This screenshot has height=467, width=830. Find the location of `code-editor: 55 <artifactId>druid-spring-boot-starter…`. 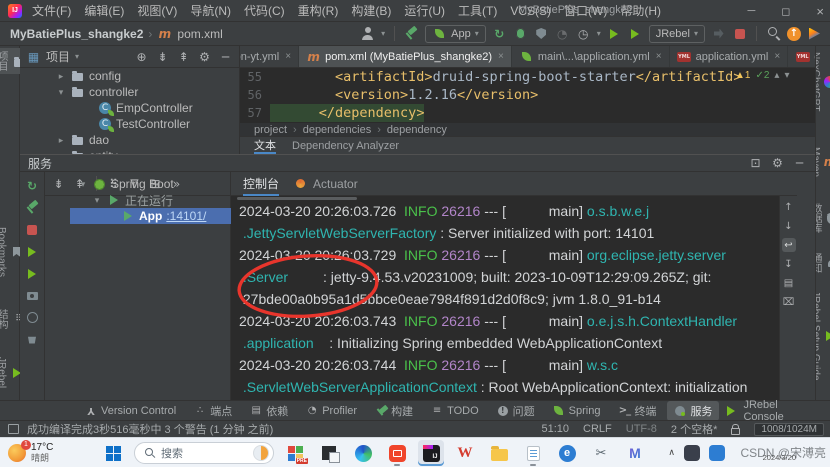

code-editor: 55 <artifactId>druid-spring-boot-starter… is located at coordinates (527, 95).